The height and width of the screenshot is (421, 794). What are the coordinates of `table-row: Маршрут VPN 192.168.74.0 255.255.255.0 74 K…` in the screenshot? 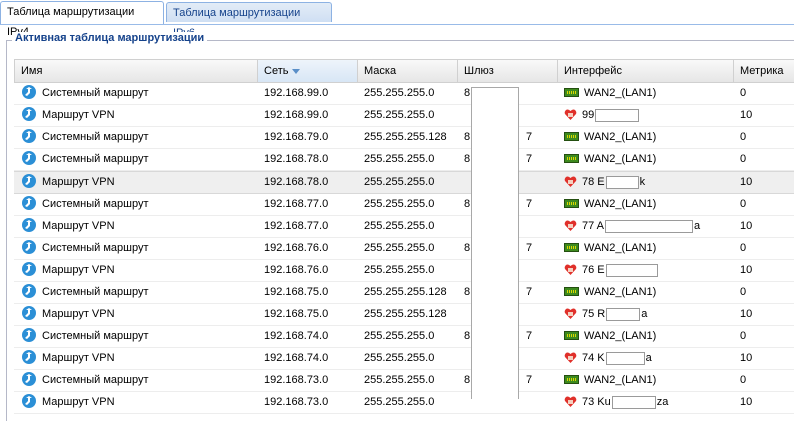 It's located at (404, 359).